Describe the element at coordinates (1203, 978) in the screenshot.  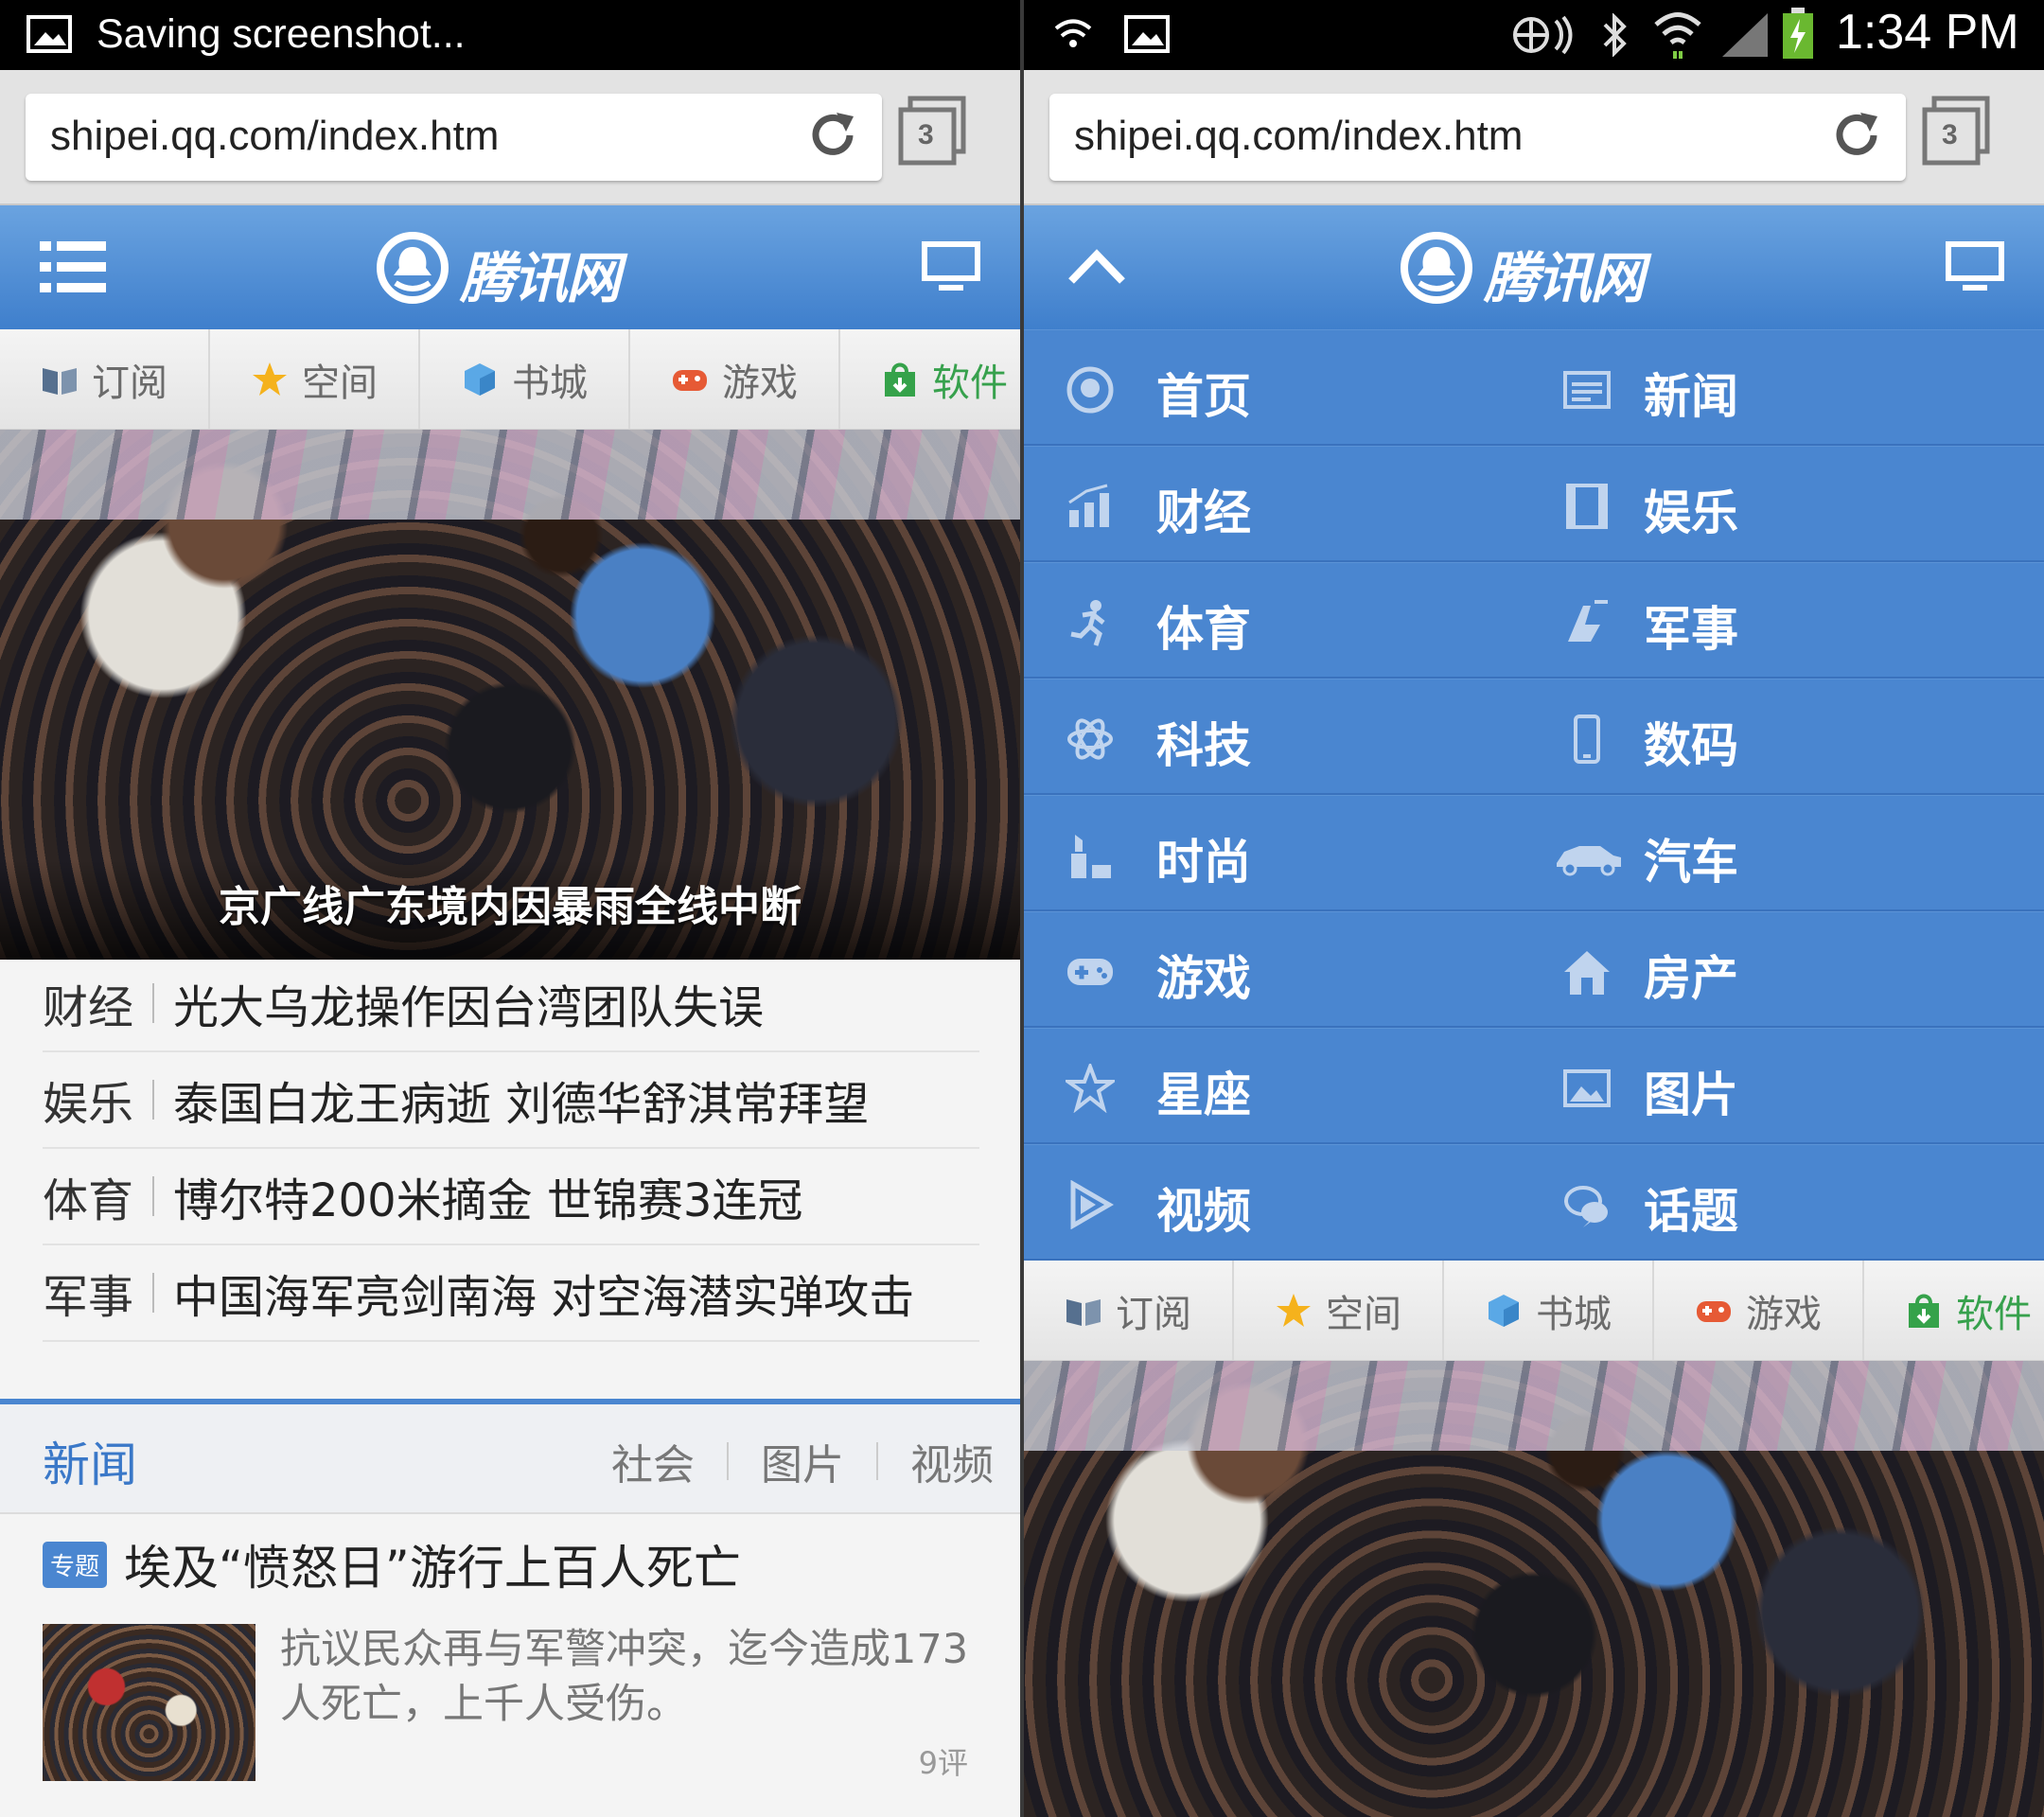
I see `menu-label: 游戏` at that location.